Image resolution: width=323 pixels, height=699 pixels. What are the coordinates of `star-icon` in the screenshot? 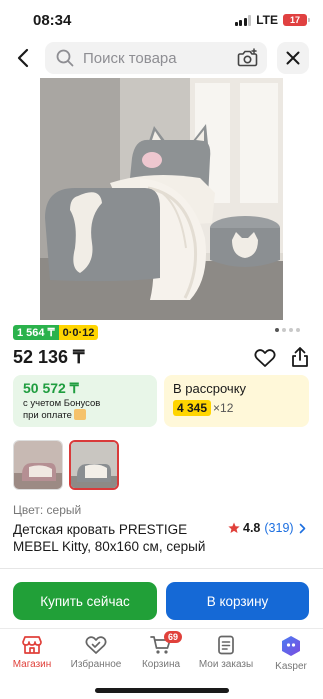 It's located at (234, 527).